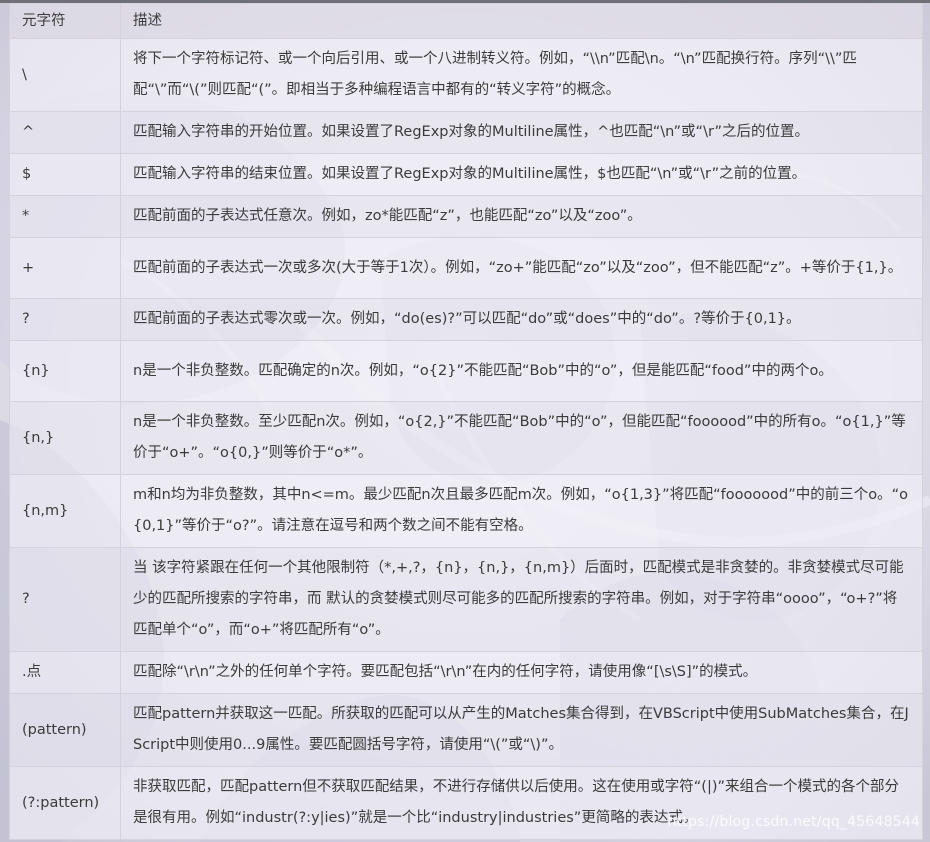  Describe the element at coordinates (65, 174) in the screenshot. I see `row-symbol: $` at that location.